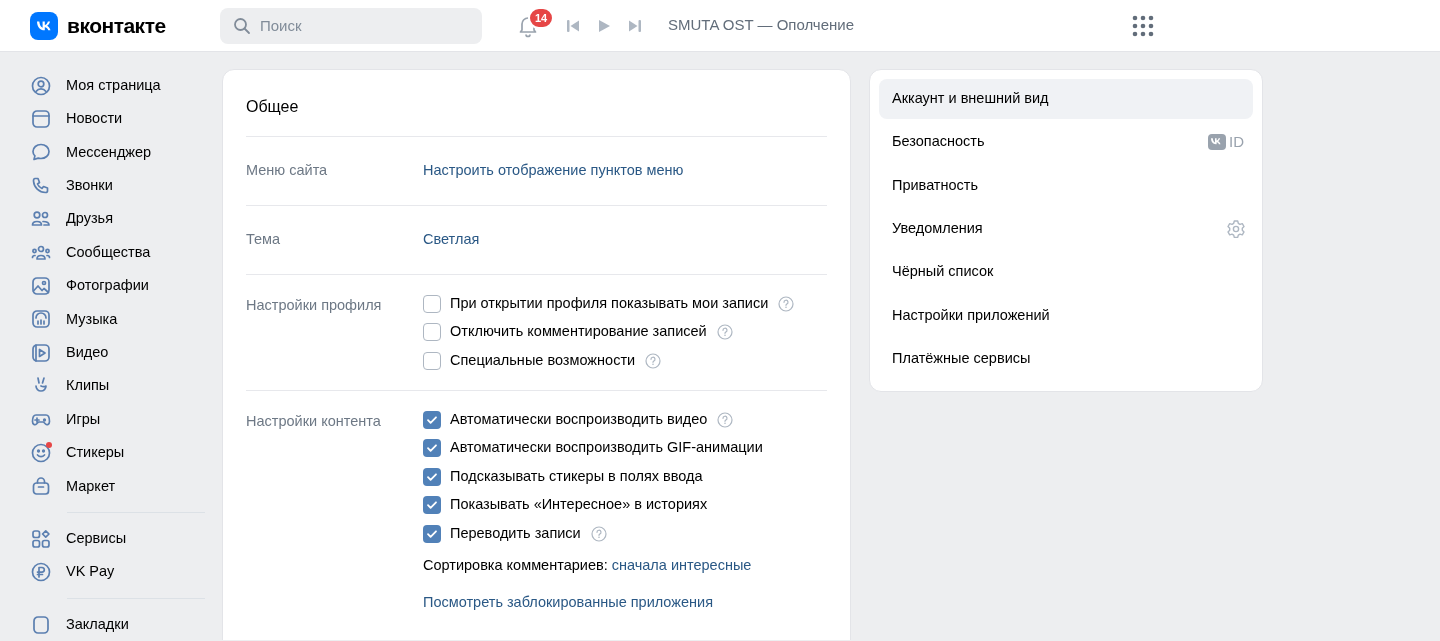 The image size is (1440, 641). I want to click on music-icon, so click(41, 319).